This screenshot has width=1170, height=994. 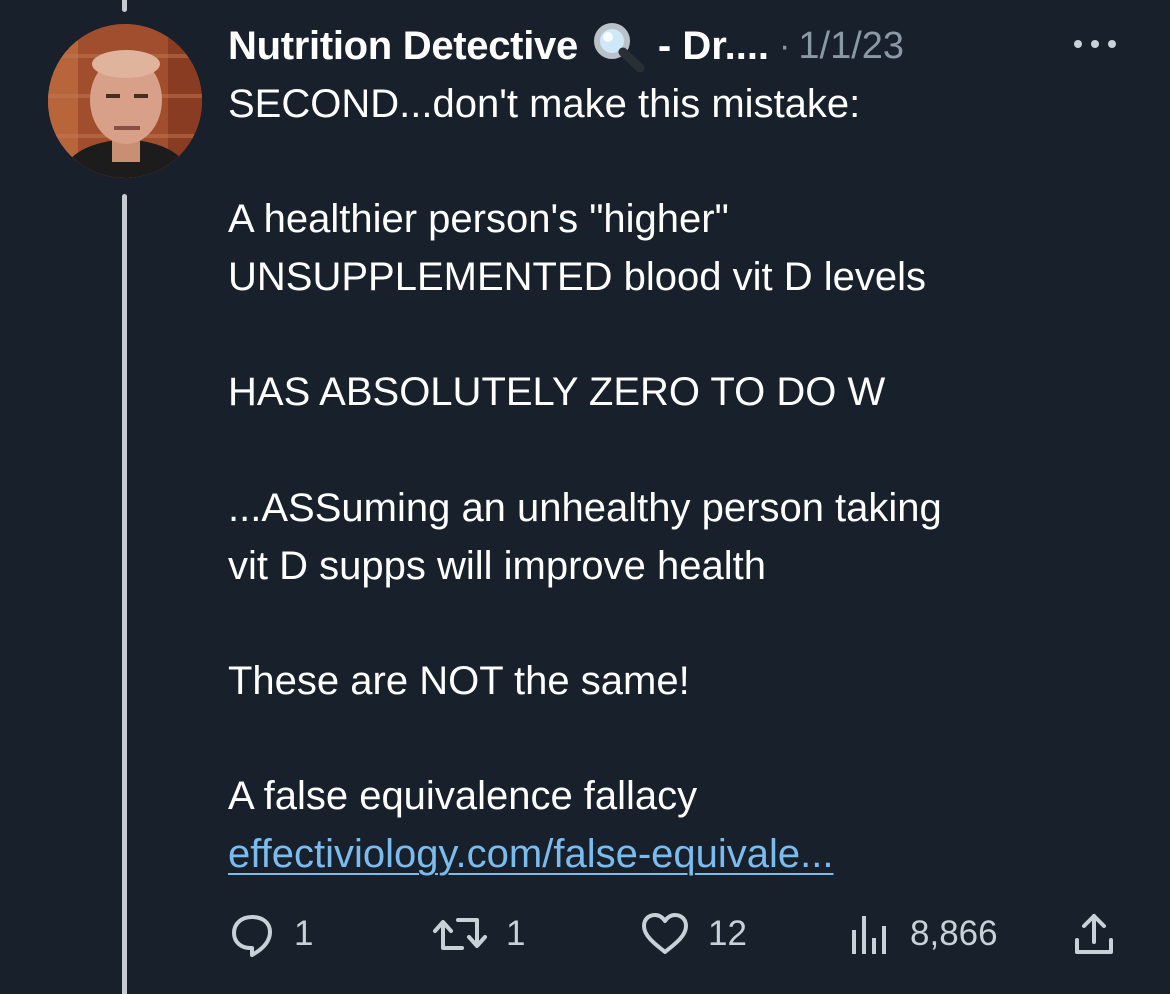 What do you see at coordinates (544, 104) in the screenshot?
I see `tweet-text-line: SECOND...don't make this mistake:` at bounding box center [544, 104].